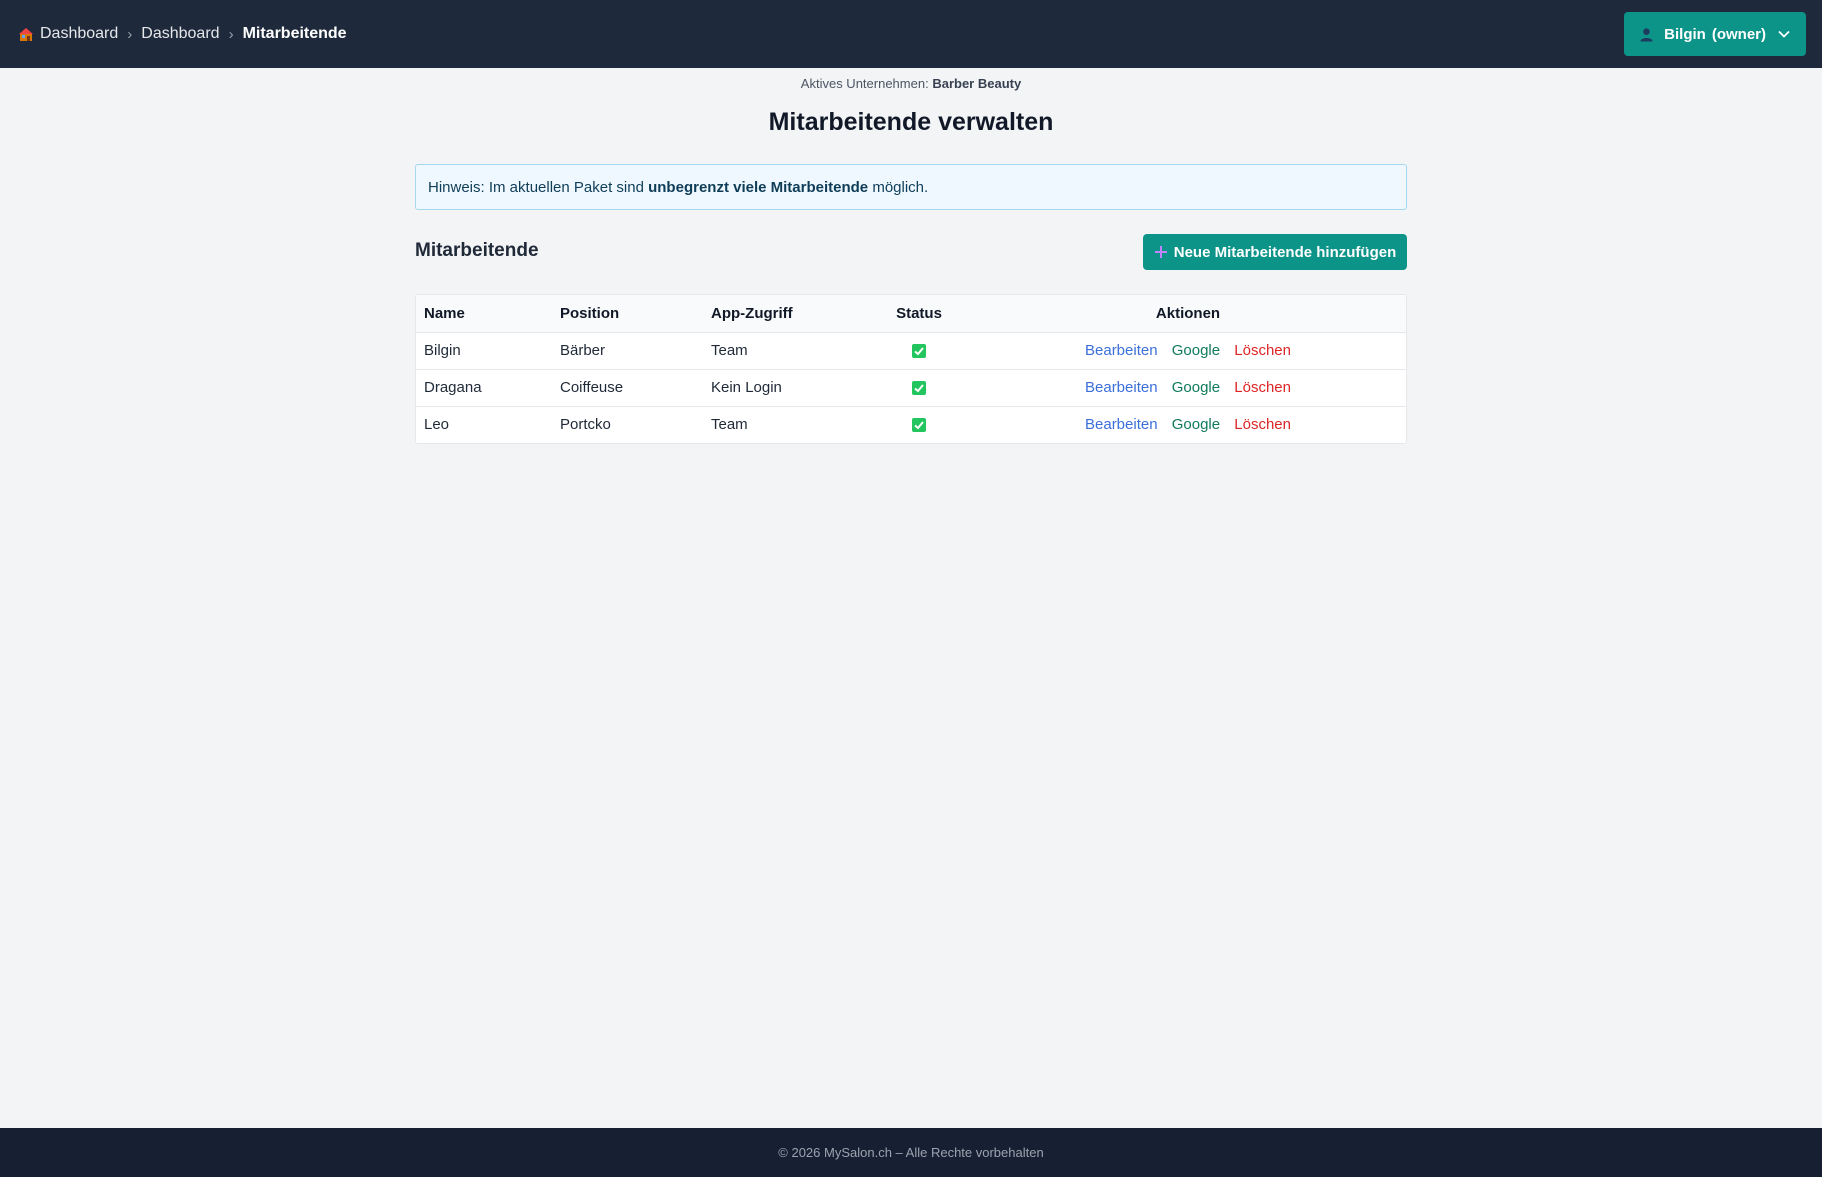 The height and width of the screenshot is (1177, 1822). I want to click on active-company: Aktives Unternehmen: Barber Beauty, so click(911, 83).